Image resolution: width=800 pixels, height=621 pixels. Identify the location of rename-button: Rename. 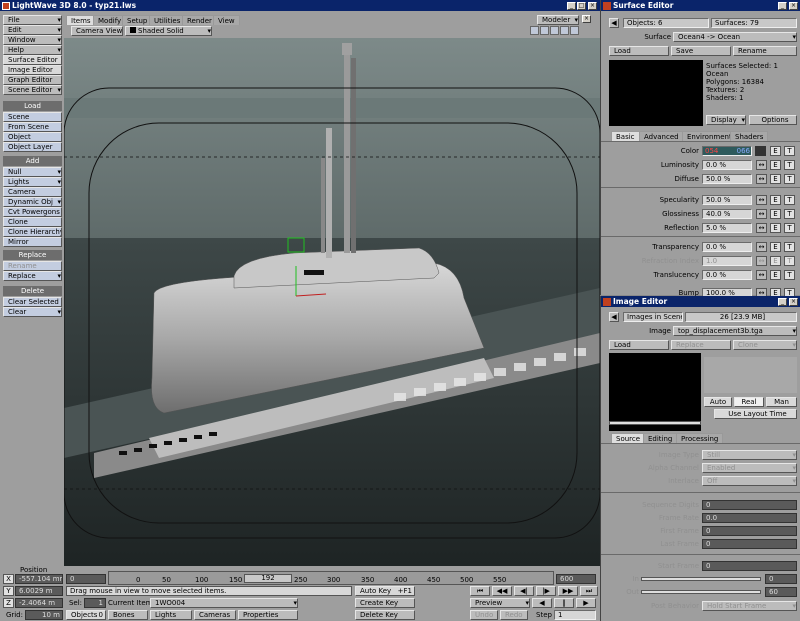
(32, 266).